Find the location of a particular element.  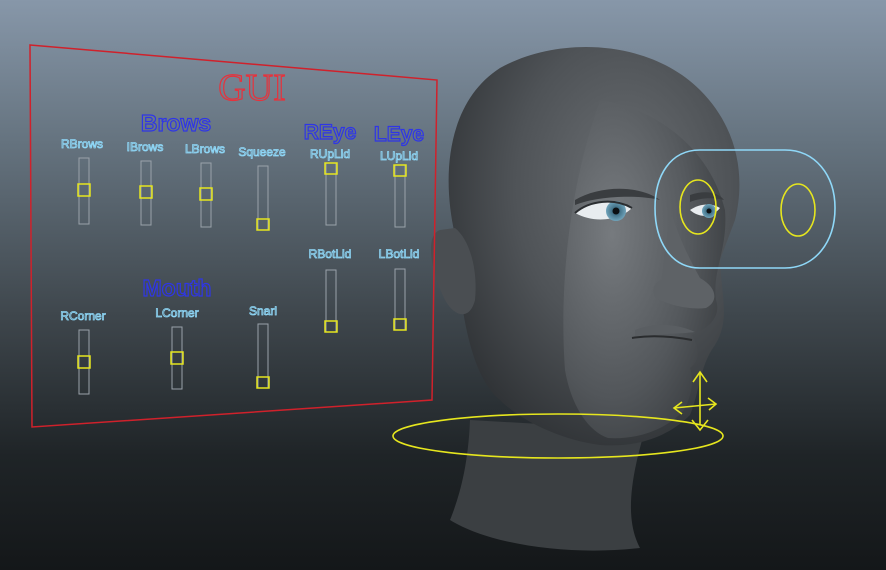

slider-rcorner: RCorner is located at coordinates (83, 352).